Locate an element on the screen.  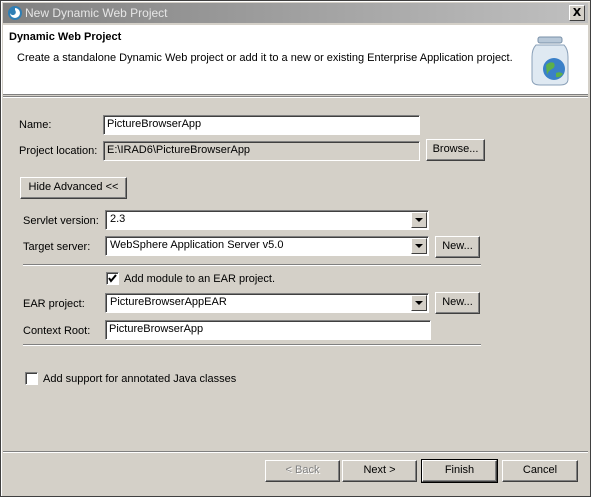
hide-advanced-button: Hide Advanced << is located at coordinates (73, 188).